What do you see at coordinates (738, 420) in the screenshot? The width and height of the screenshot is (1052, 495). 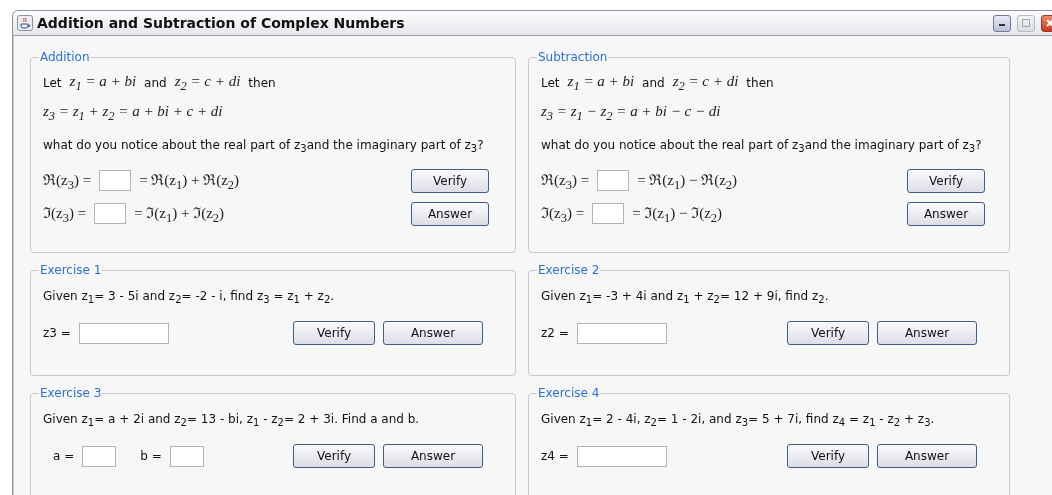 I see `question-text: Given z$_{1}$= 2 - 4i, z$_{2}$= 1 - 2i, and z$_{3}$= 5 + 7i, find z$_{4}$ = z$_{1}$ - z$_{2}$ + z$_{3}$.` at bounding box center [738, 420].